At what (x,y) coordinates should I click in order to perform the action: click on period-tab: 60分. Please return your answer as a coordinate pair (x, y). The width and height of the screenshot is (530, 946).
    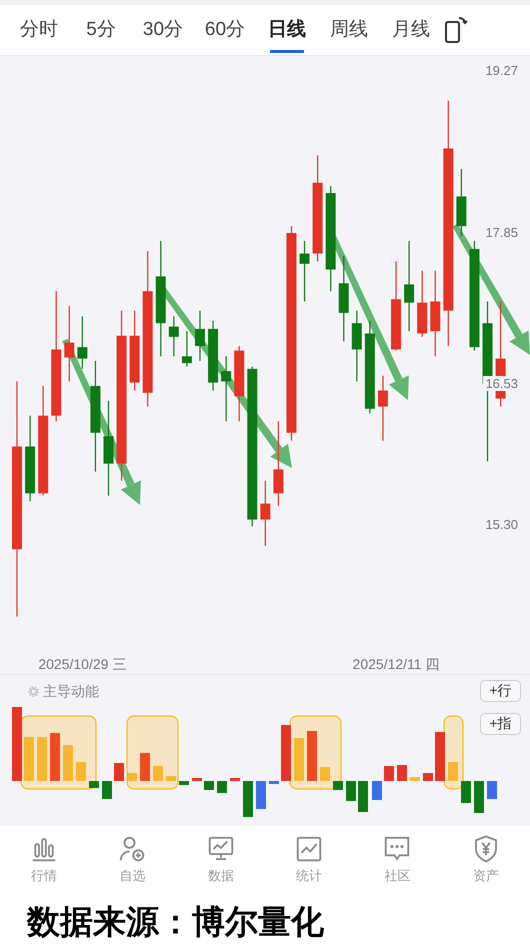
    Looking at the image, I should click on (225, 29).